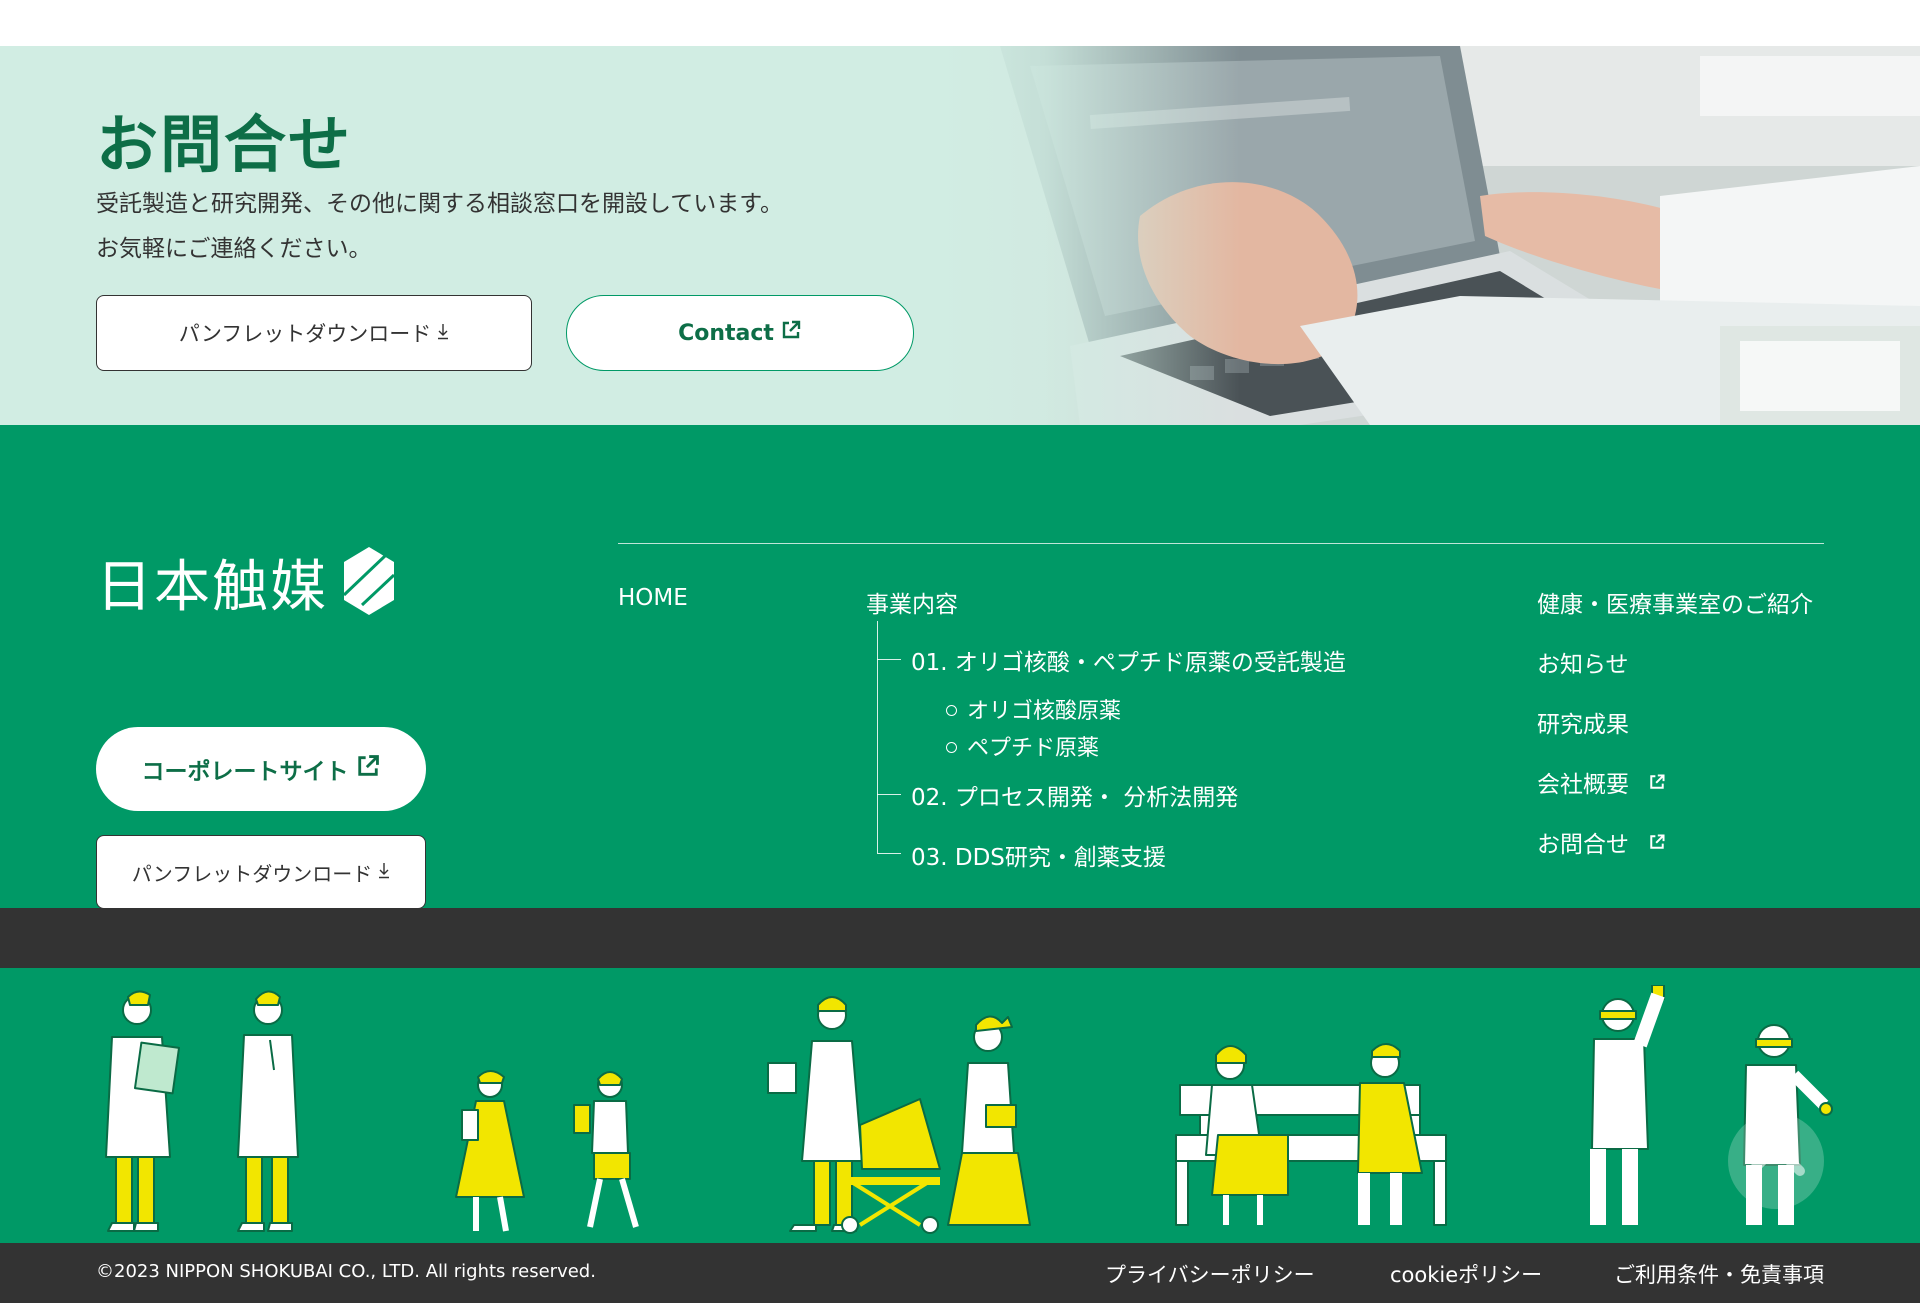  What do you see at coordinates (726, 333) in the screenshot?
I see `contact-button-label: Contact` at bounding box center [726, 333].